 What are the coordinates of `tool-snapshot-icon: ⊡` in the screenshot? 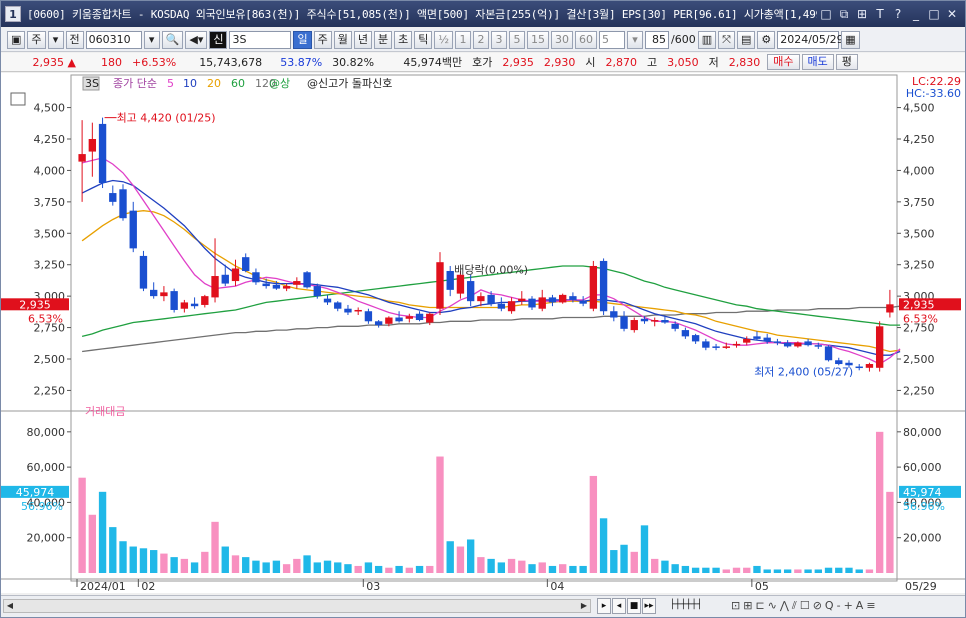 It's located at (735, 606).